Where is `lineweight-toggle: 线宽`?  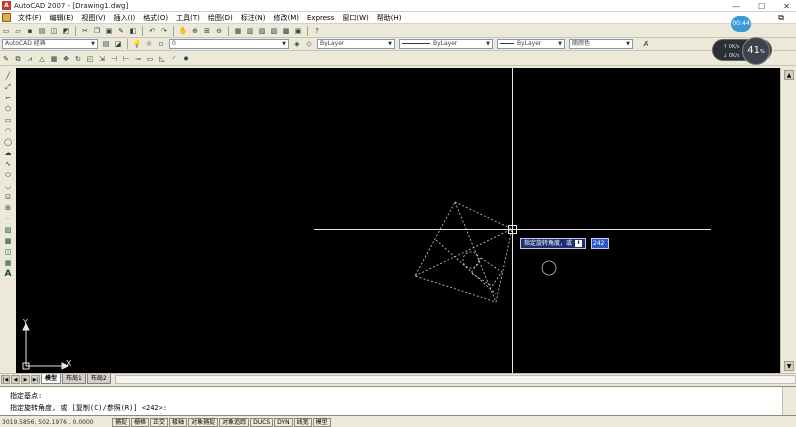
lineweight-toggle: 线宽 is located at coordinates (302, 422).